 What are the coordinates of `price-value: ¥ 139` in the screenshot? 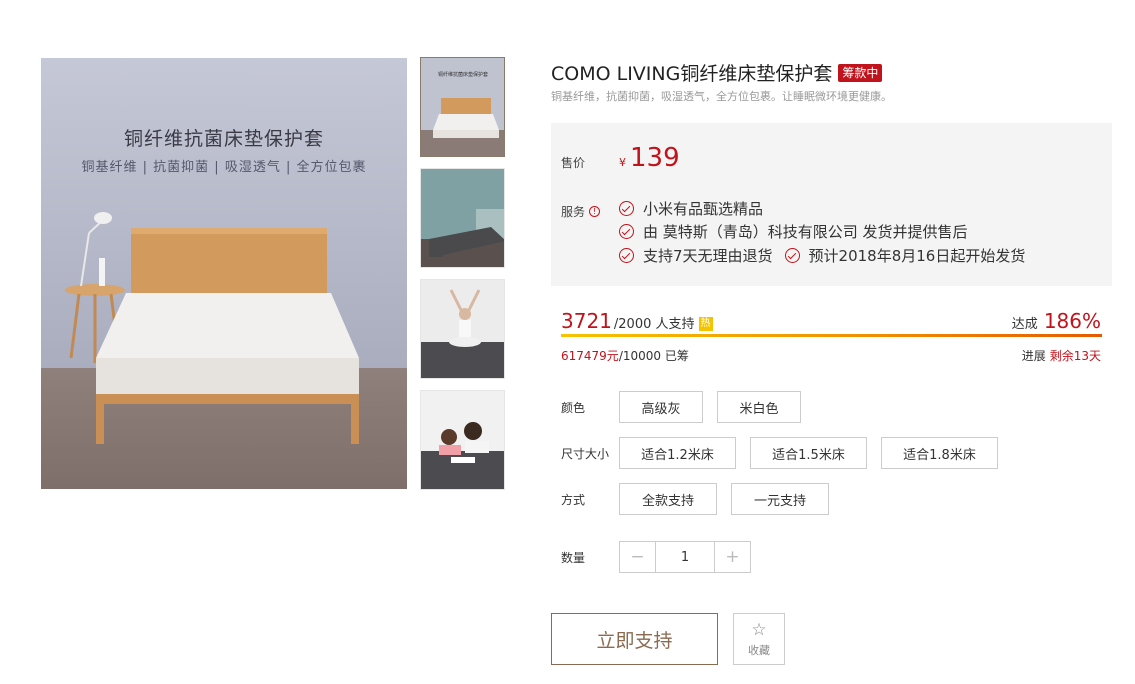 It's located at (649, 158).